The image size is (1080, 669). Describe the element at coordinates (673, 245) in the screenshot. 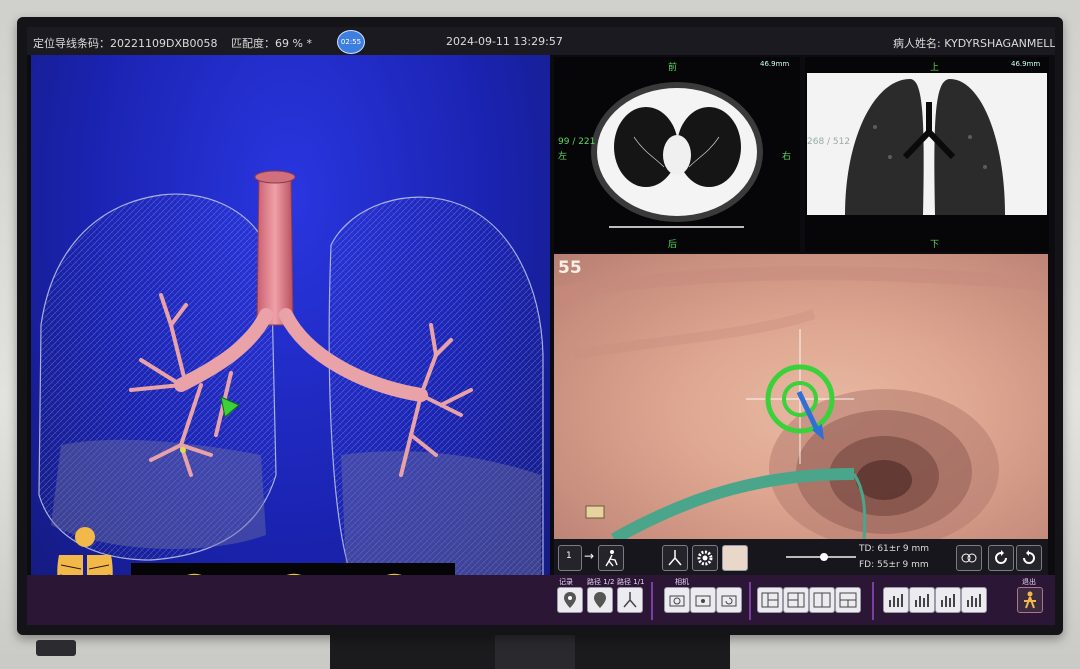

I see `axial-orient-bottom: 后` at that location.